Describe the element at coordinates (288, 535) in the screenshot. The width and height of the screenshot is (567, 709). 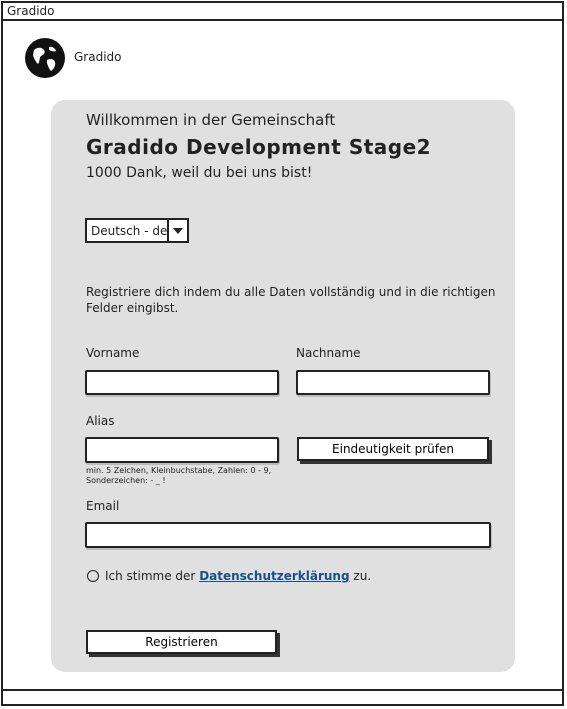
I see `email-field` at that location.